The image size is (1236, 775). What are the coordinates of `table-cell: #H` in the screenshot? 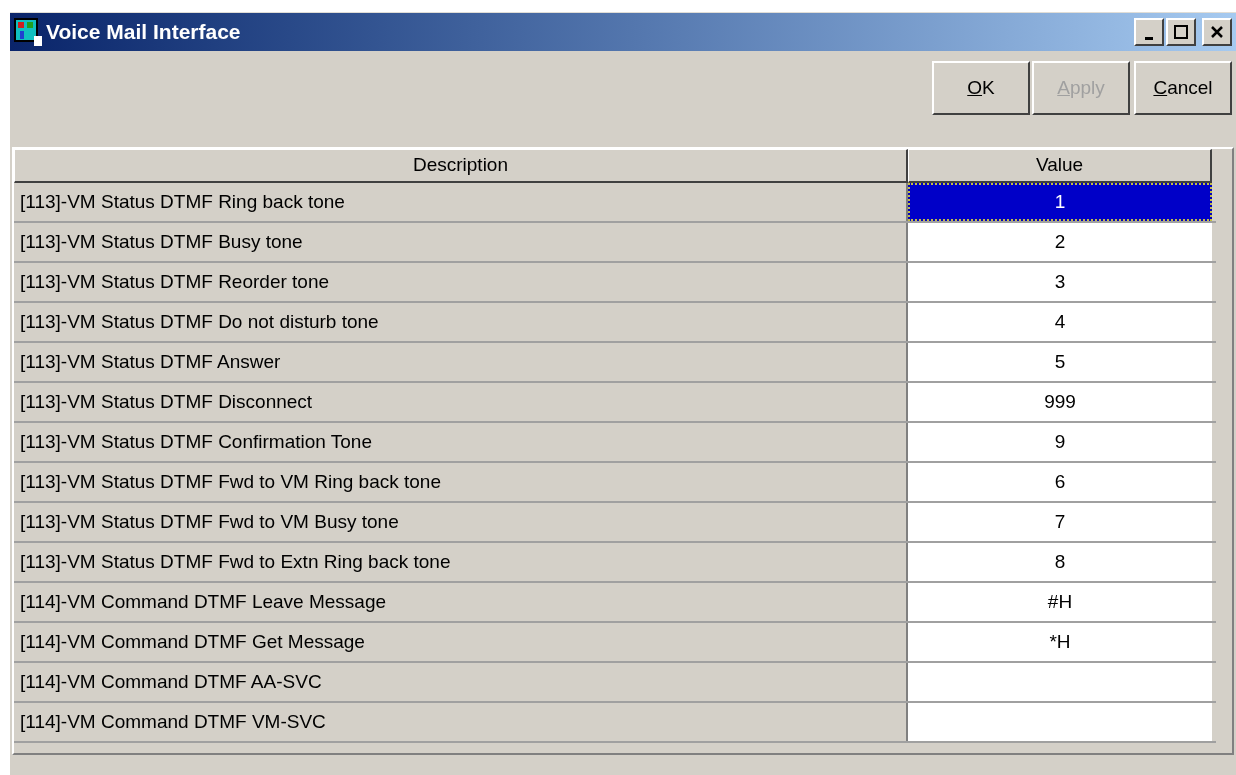 It's located at (1060, 602).